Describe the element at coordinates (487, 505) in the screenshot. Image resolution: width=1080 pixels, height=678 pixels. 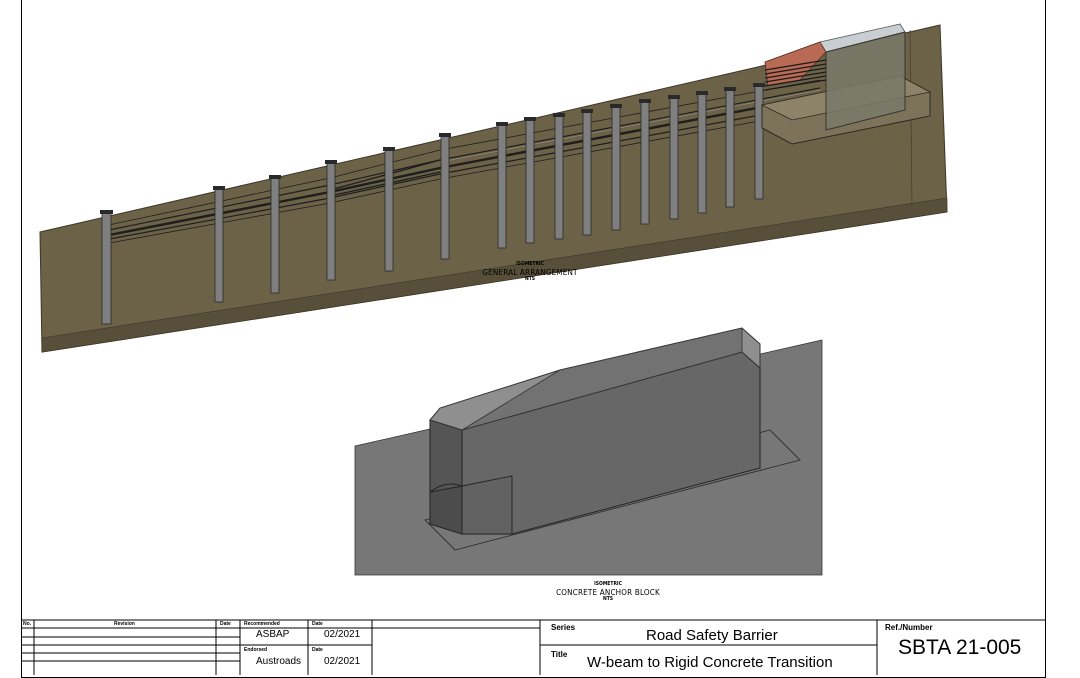
I see `block-lower-step` at that location.